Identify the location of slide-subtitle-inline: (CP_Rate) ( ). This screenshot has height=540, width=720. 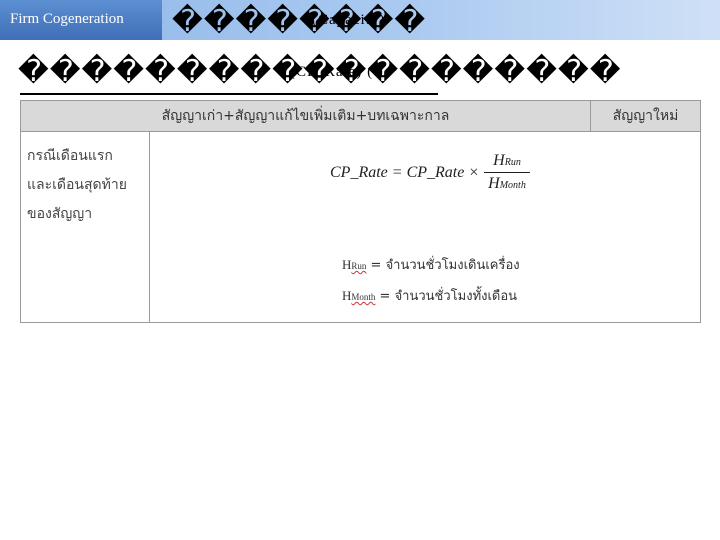
(337, 72).